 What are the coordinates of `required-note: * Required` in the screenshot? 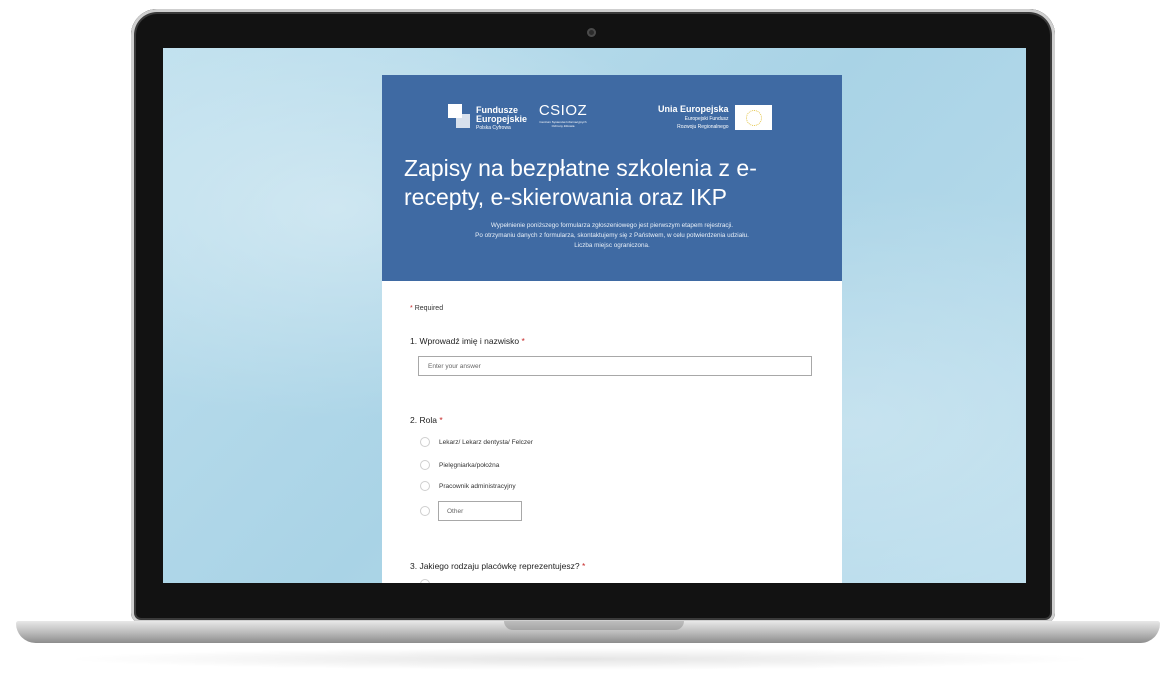 It's located at (426, 308).